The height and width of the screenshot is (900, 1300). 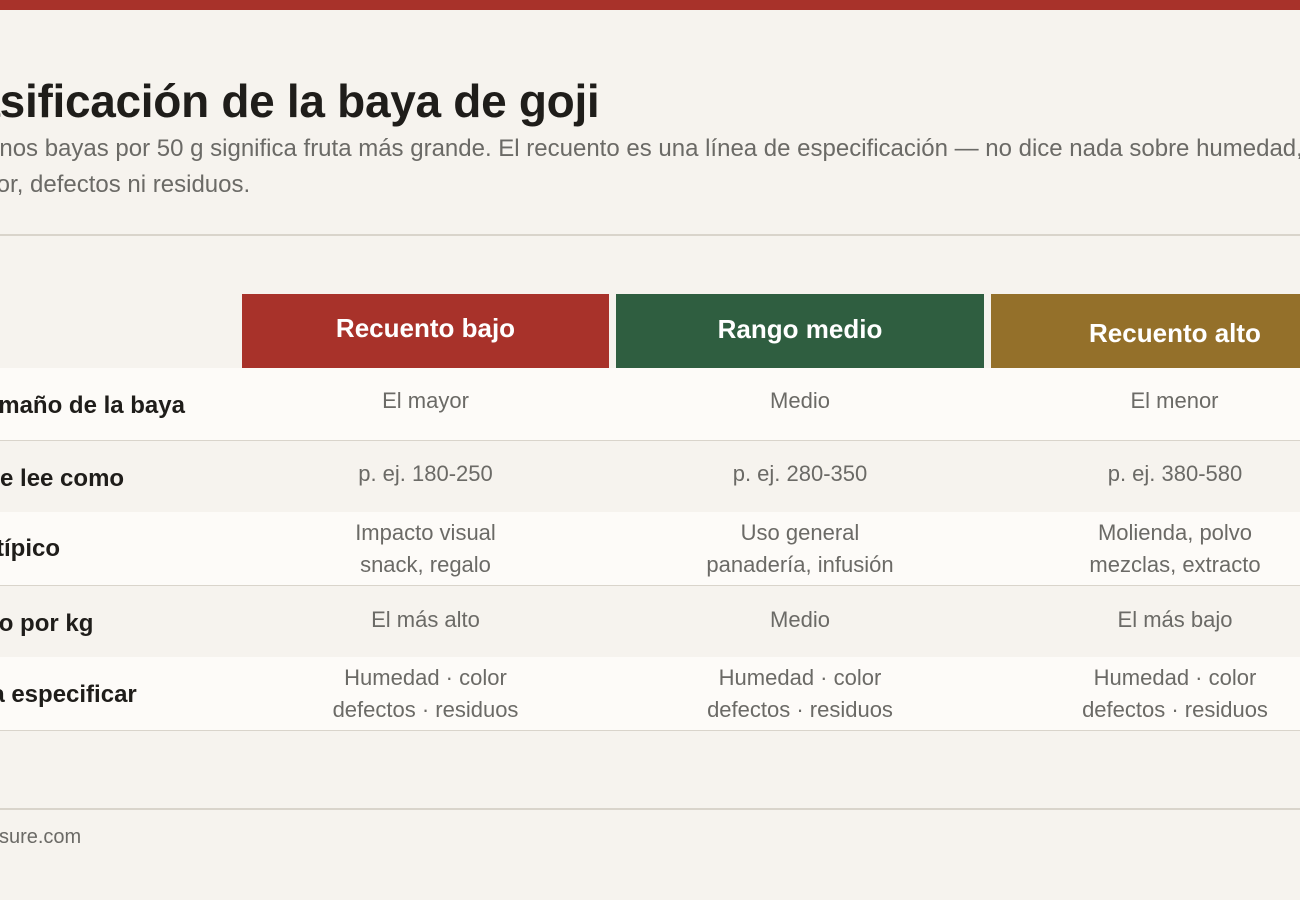 What do you see at coordinates (1175, 619) in the screenshot?
I see `cell-text: El más bajo` at bounding box center [1175, 619].